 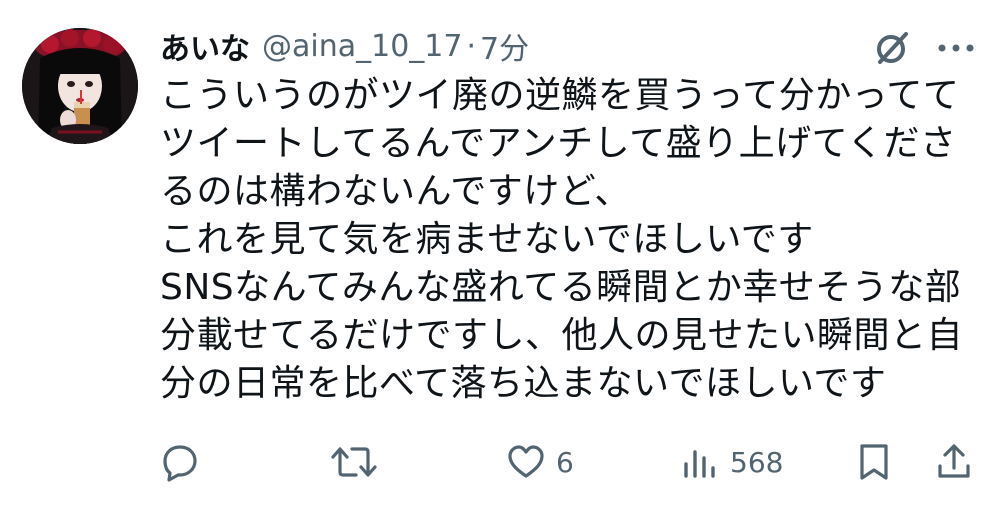 What do you see at coordinates (205, 46) in the screenshot?
I see `display-name: あいな` at bounding box center [205, 46].